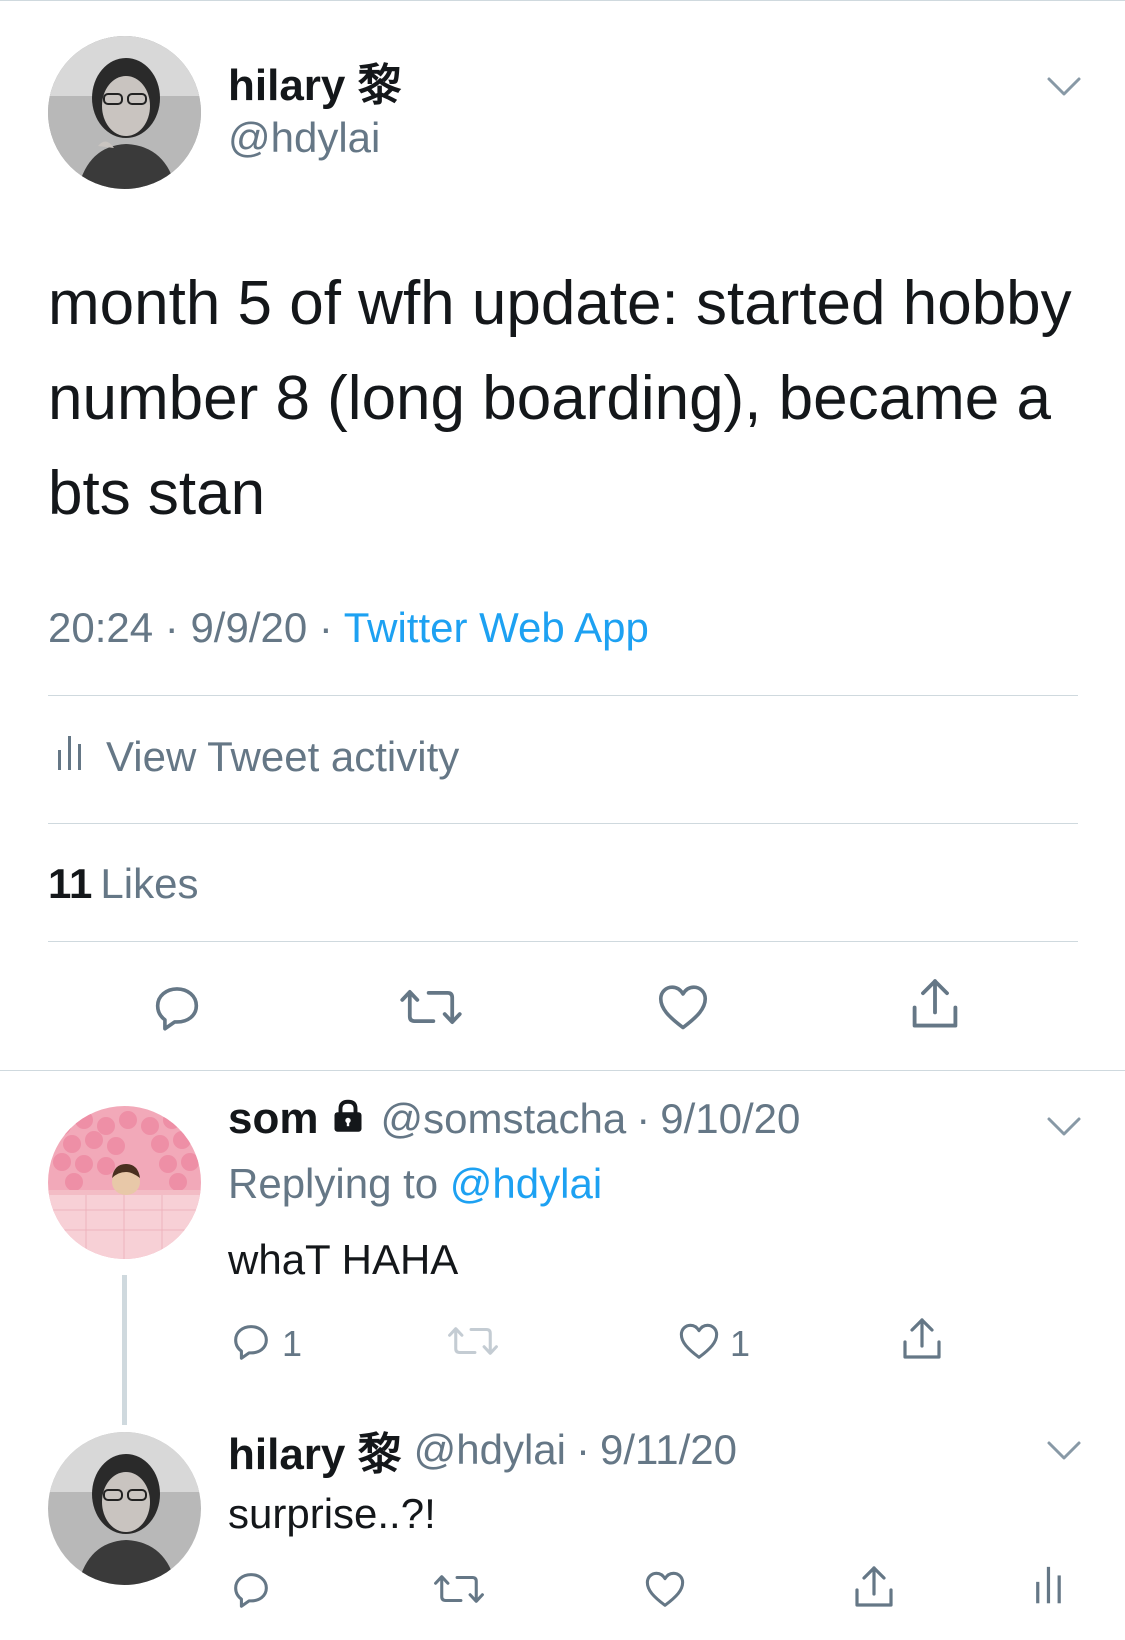 The image size is (1125, 1640). What do you see at coordinates (292, 1343) in the screenshot?
I see `reply-count: 1` at bounding box center [292, 1343].